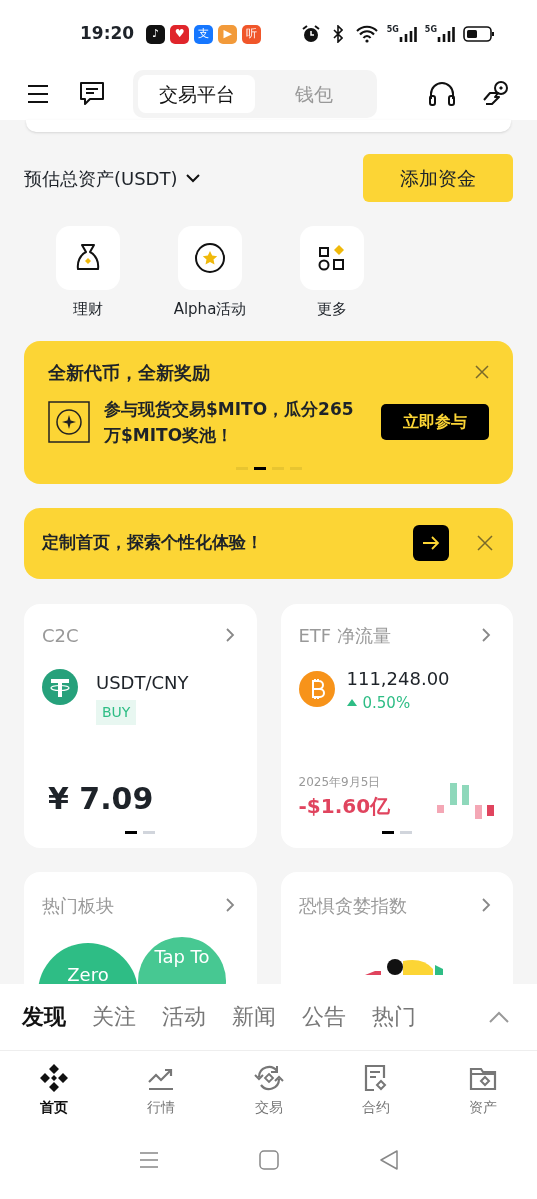 The image size is (537, 1199). I want to click on feed-tab: 发现, so click(44, 1016).